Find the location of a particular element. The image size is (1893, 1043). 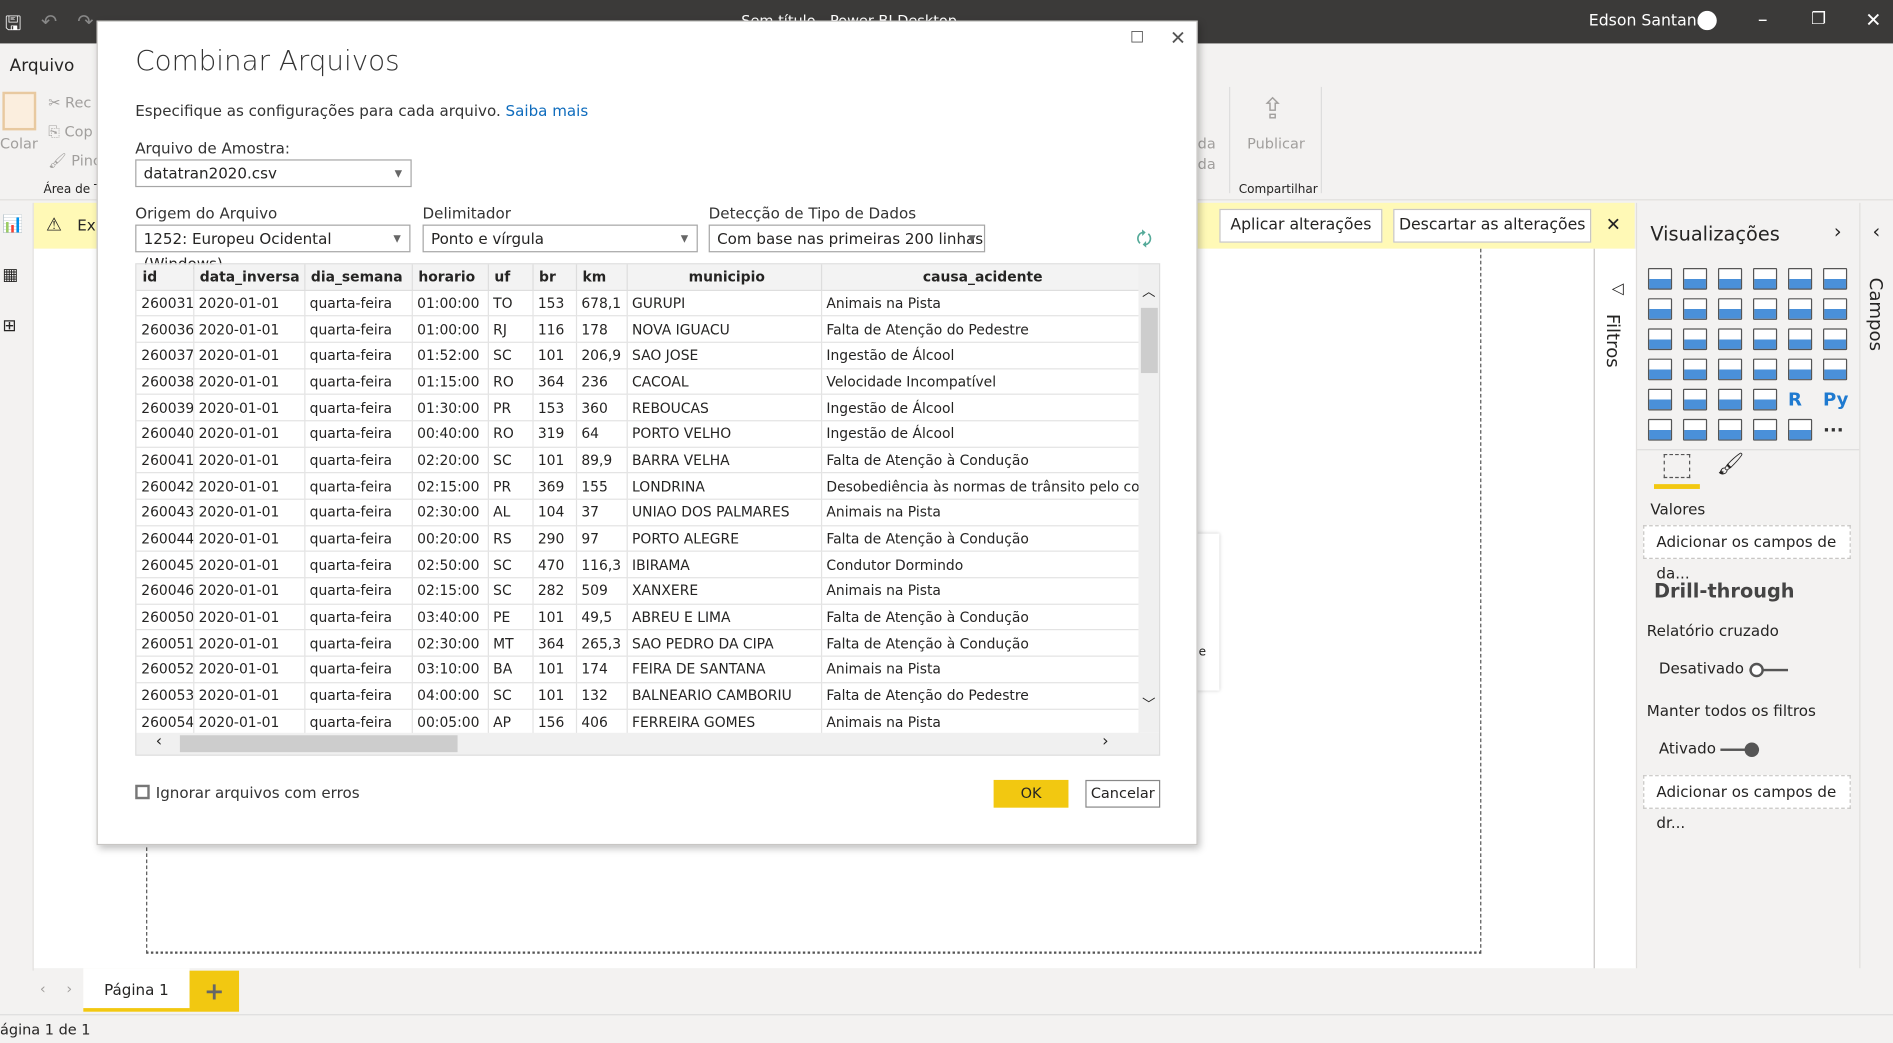

apply-changes-button: Aplicar alterações is located at coordinates (1301, 225).